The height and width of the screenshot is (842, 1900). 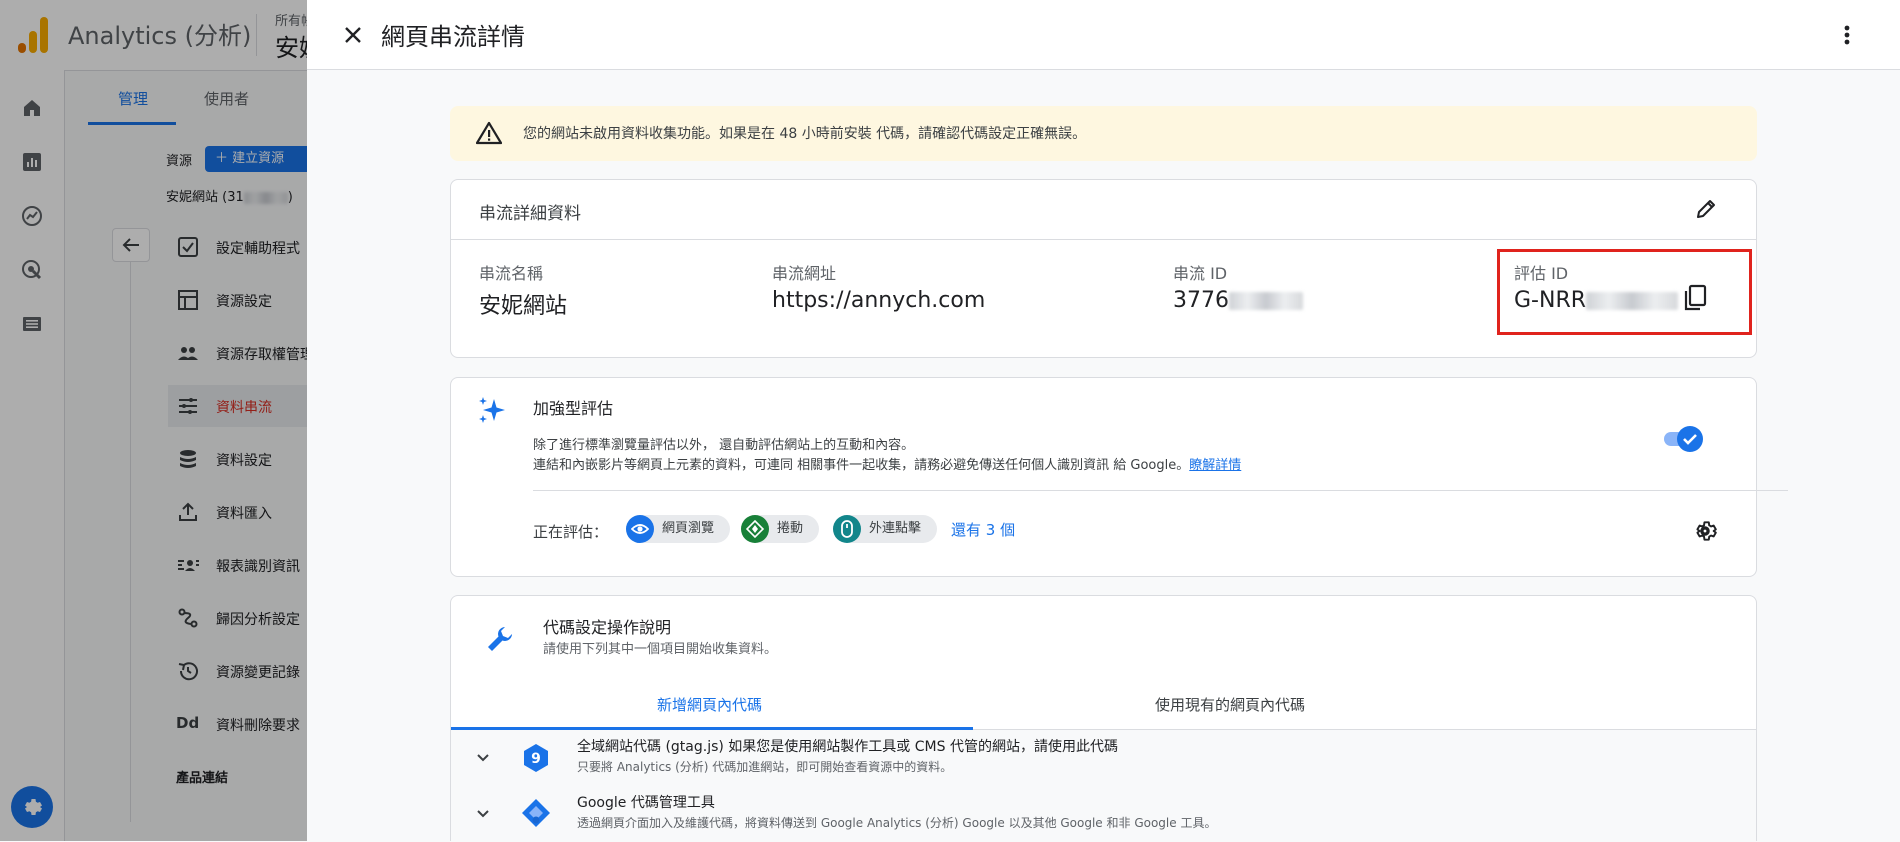 I want to click on tag-manager-icon, so click(x=536, y=815).